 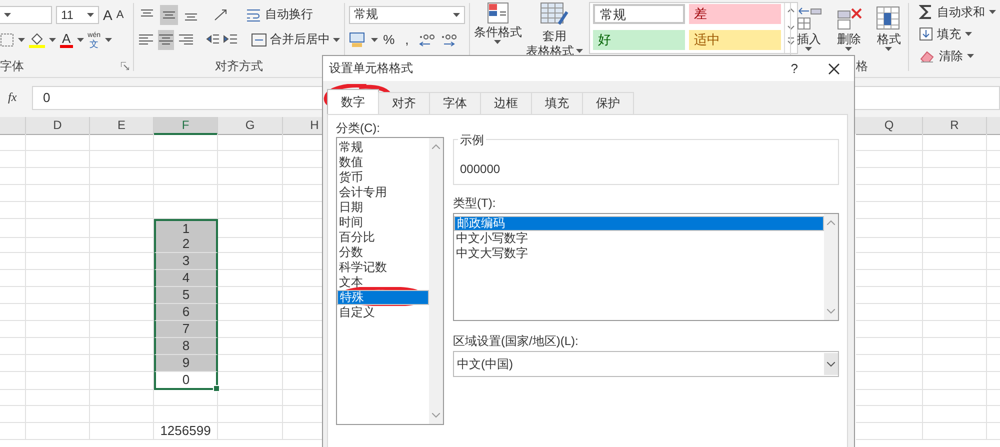 I want to click on type-item: 中文大写数字, so click(x=639, y=253).